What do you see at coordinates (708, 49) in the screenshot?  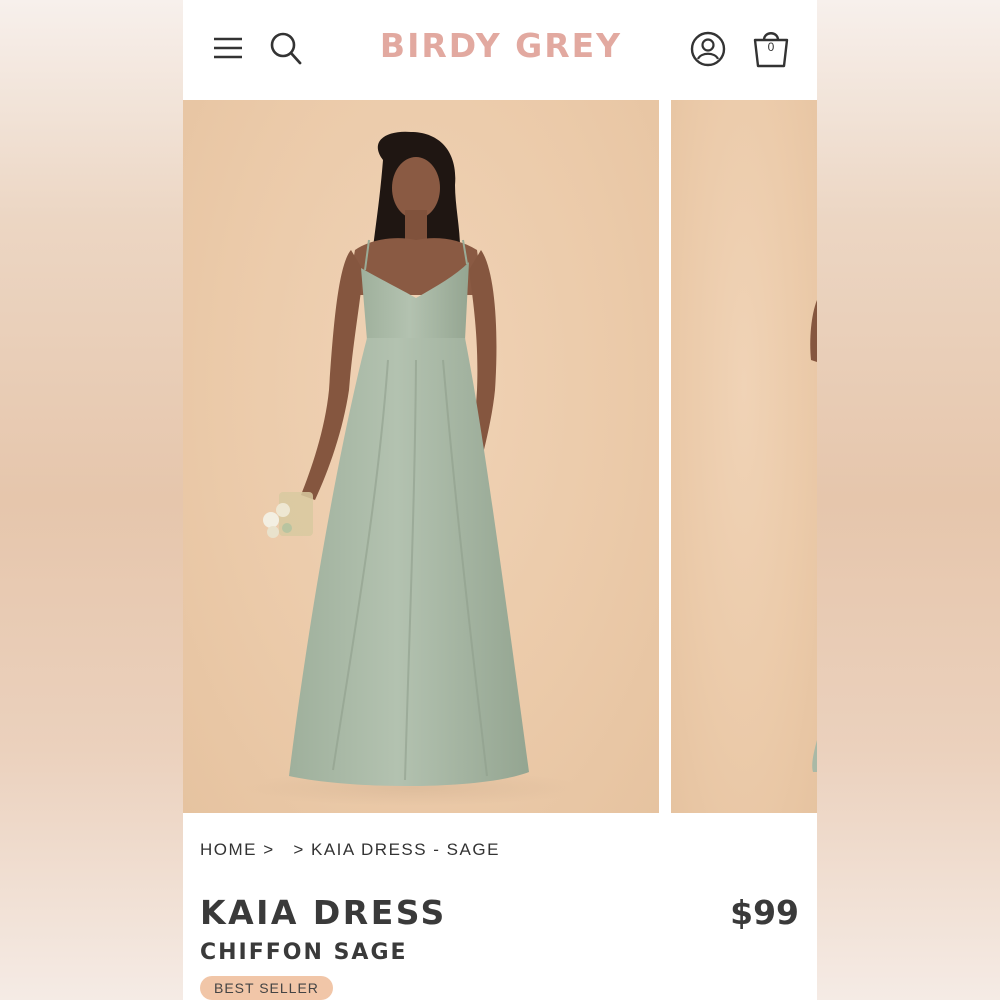 I see `account-icon` at bounding box center [708, 49].